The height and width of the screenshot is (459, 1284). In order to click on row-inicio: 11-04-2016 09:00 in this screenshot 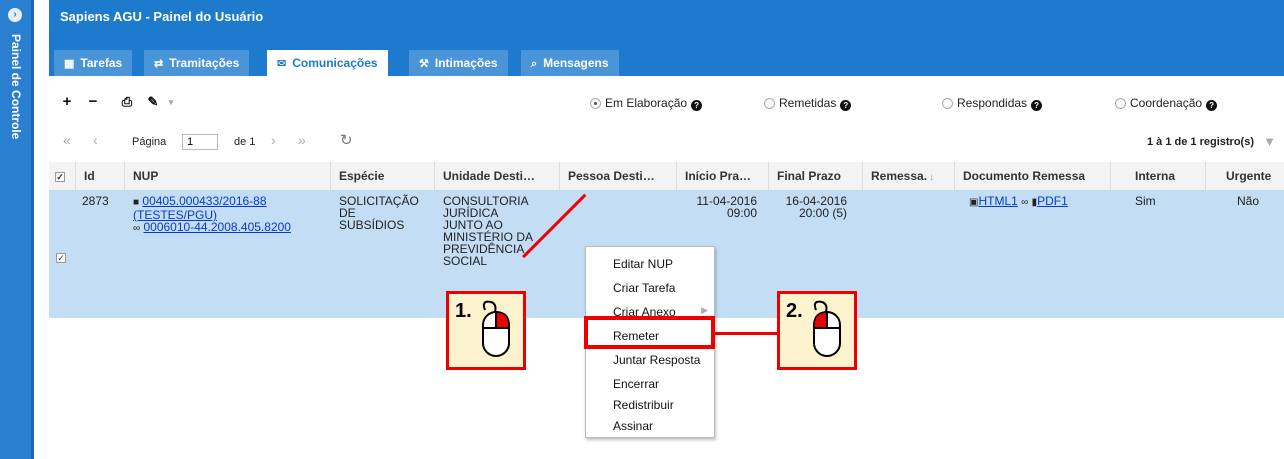, I will do `click(727, 207)`.